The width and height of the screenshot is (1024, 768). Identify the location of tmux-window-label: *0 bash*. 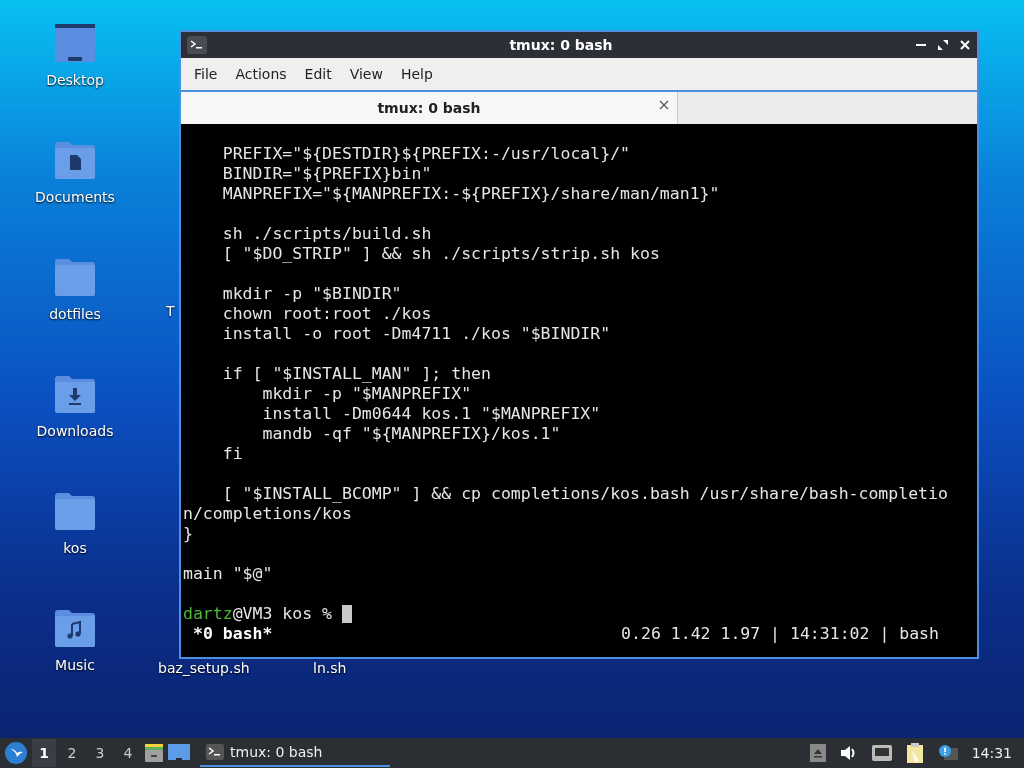
(233, 634).